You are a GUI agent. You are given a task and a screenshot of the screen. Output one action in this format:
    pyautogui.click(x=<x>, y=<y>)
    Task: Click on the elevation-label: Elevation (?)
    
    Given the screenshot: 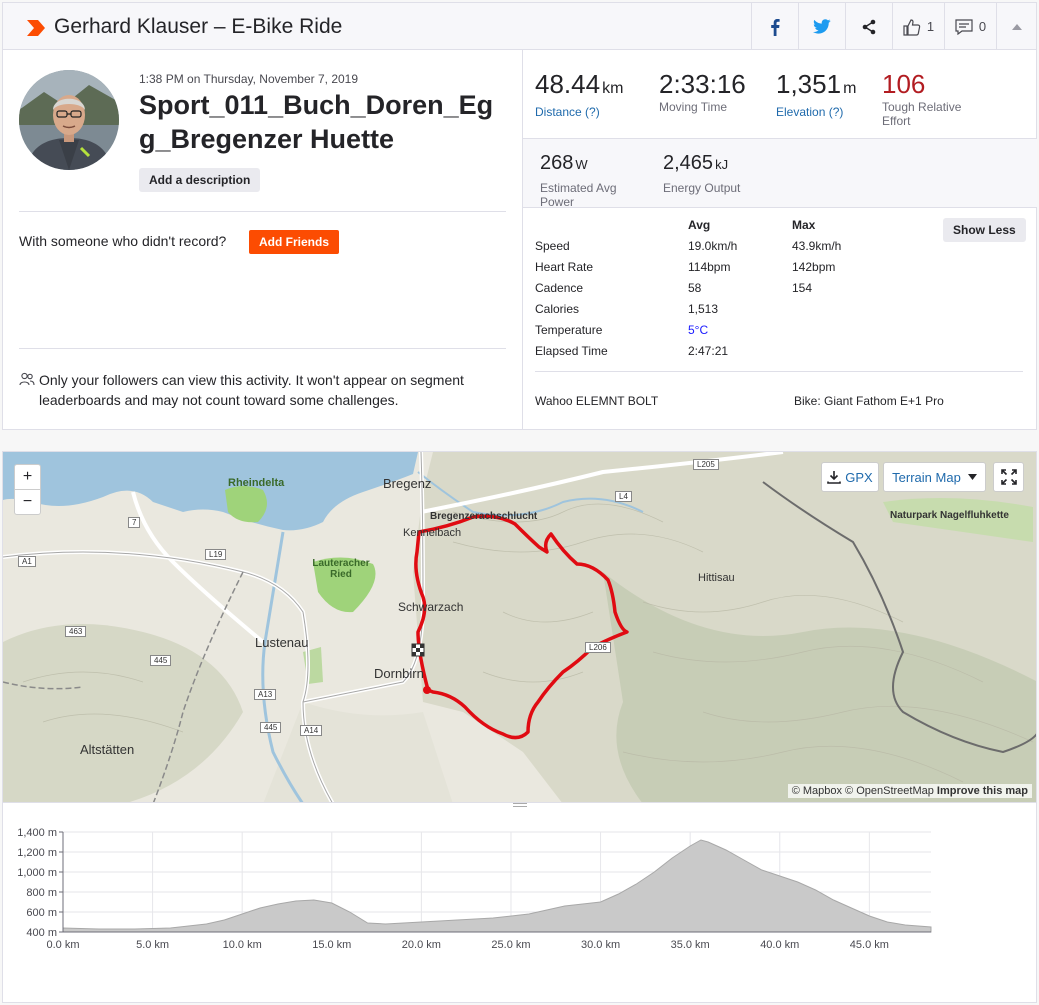 What is the action you would take?
    pyautogui.click(x=816, y=112)
    